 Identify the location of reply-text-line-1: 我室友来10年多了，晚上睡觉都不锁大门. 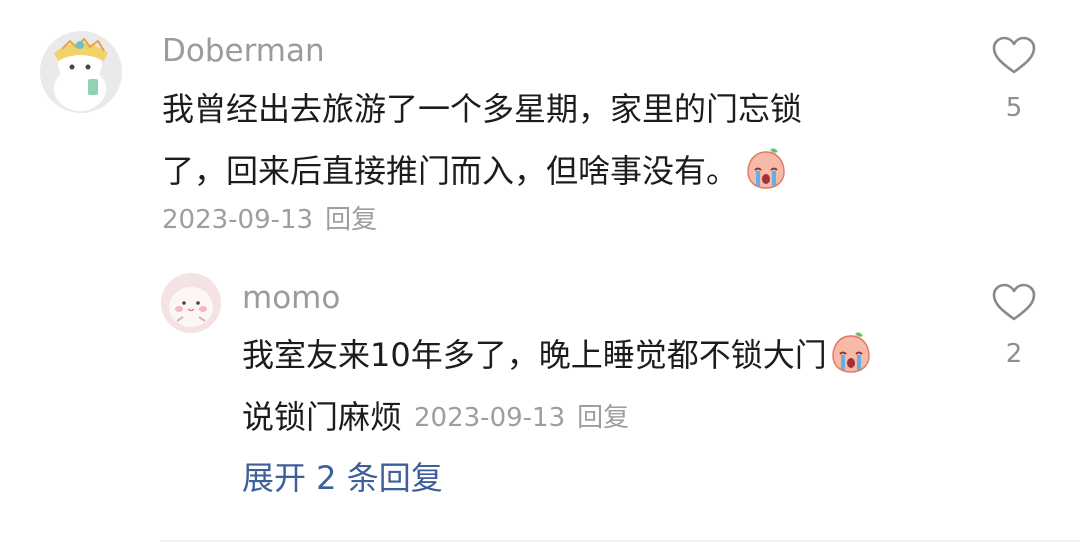
(557, 355).